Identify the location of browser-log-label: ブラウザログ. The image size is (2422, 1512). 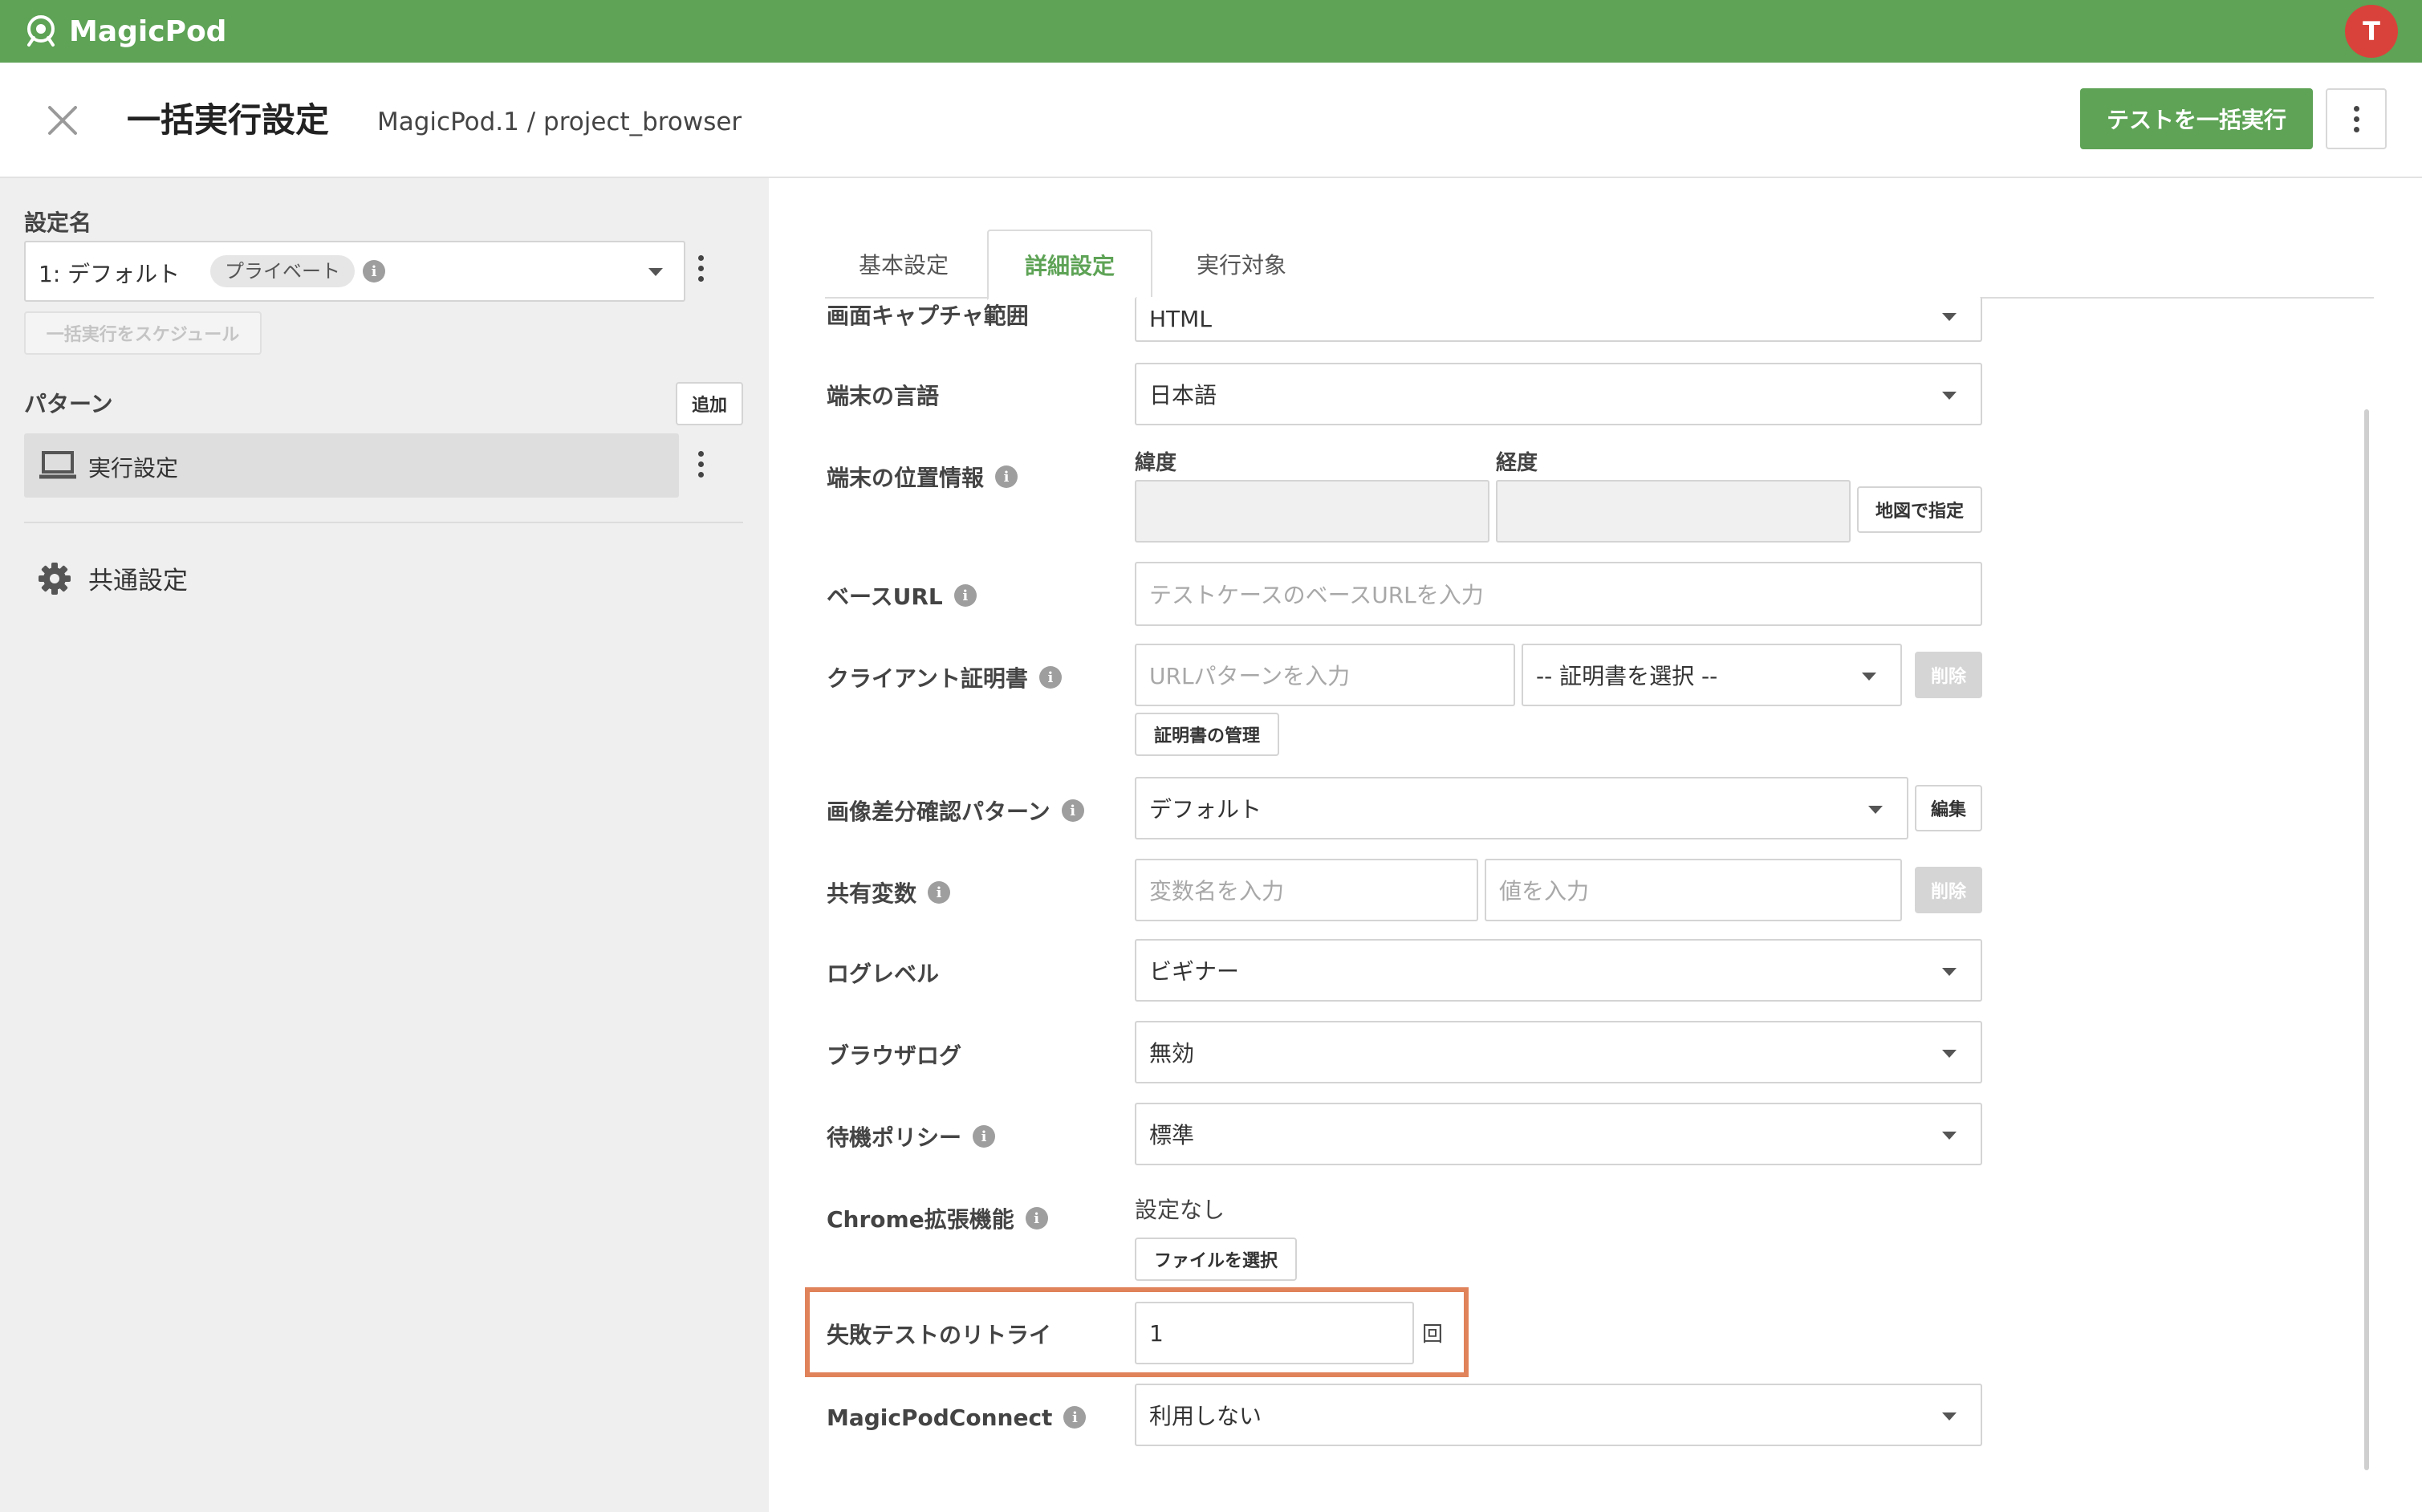
(894, 1056).